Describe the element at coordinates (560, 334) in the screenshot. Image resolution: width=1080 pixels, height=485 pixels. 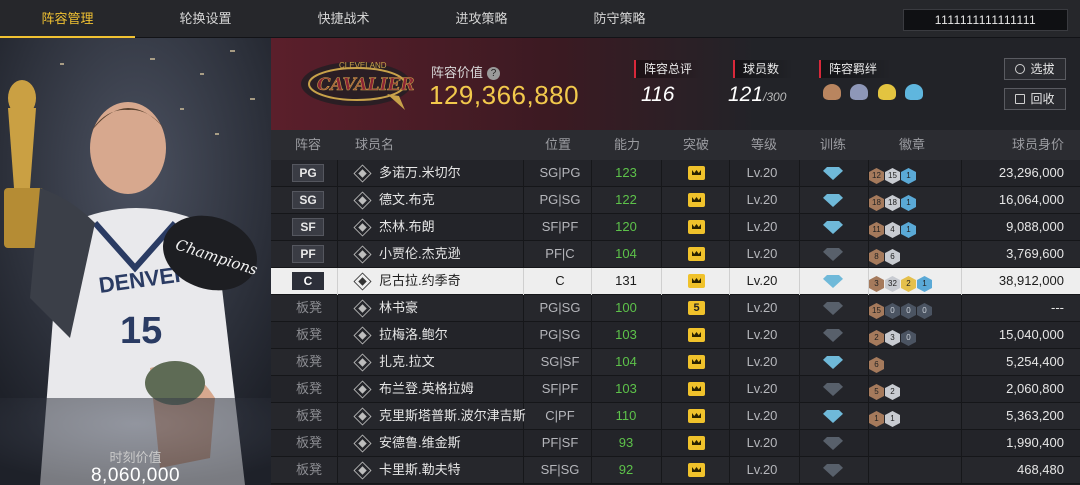
I see `player-position: PG|SG` at that location.